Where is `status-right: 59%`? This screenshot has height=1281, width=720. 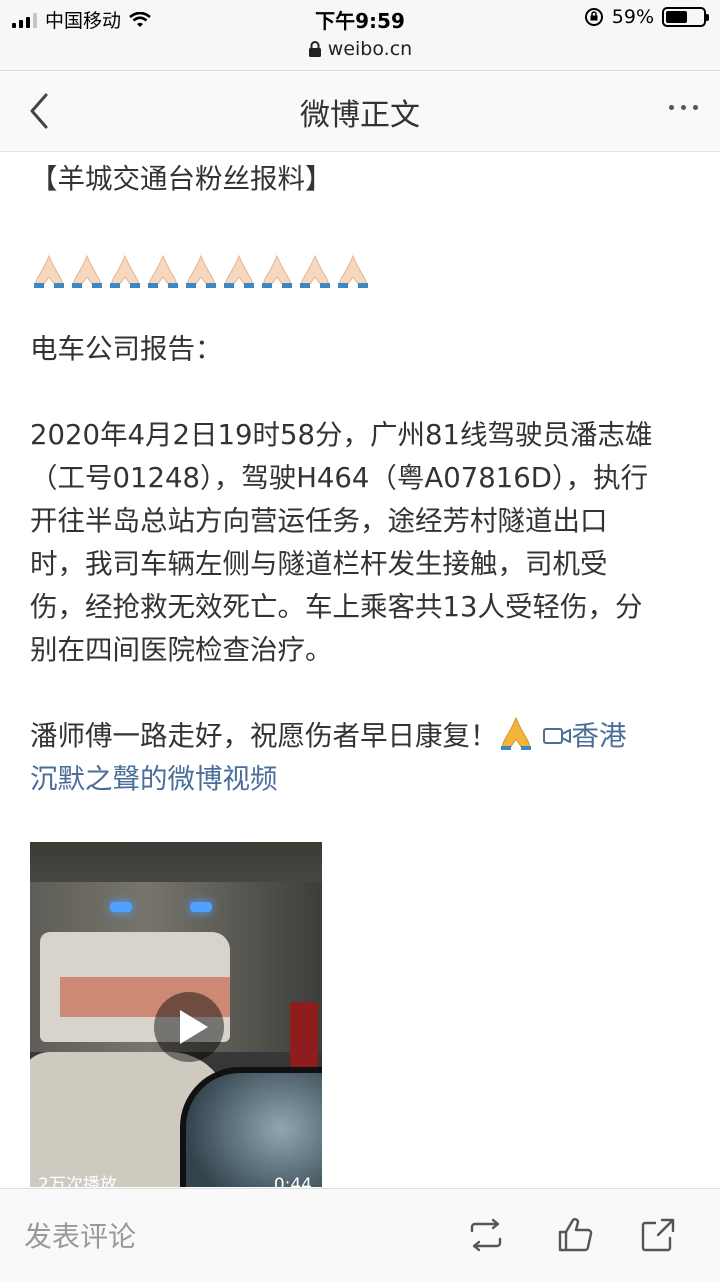 status-right: 59% is located at coordinates (646, 17).